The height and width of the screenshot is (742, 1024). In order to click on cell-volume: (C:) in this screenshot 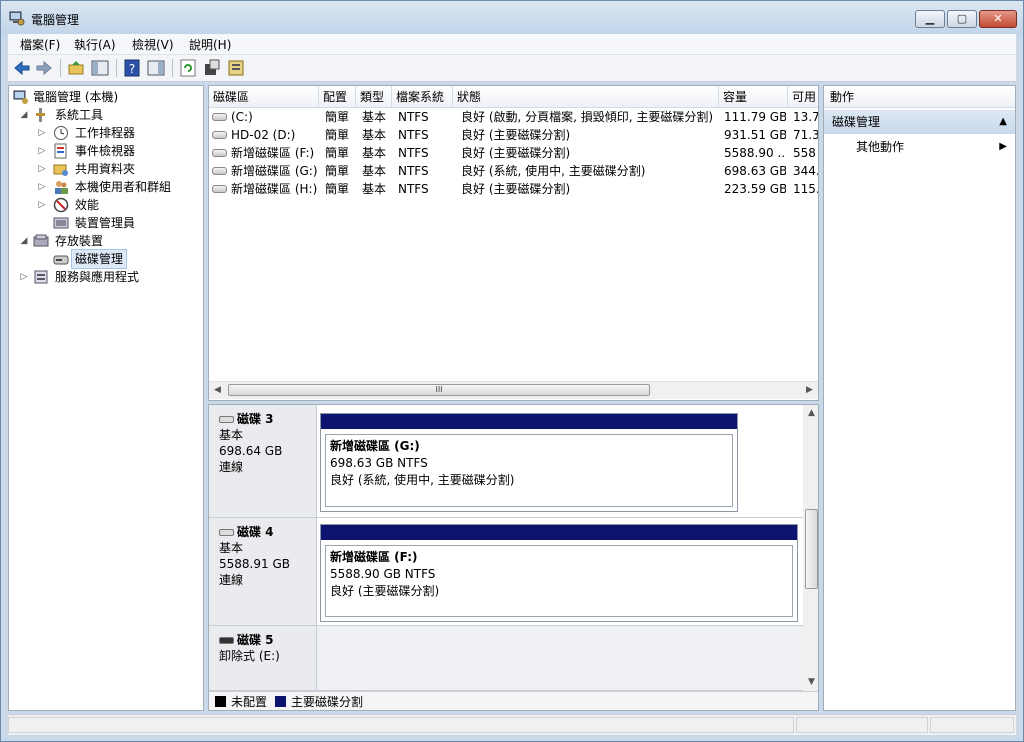, I will do `click(242, 117)`.